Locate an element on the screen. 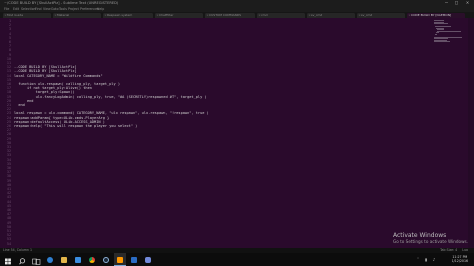 The height and width of the screenshot is (266, 474). clock: 11:27 PM 1/12/2016 is located at coordinates (460, 259).